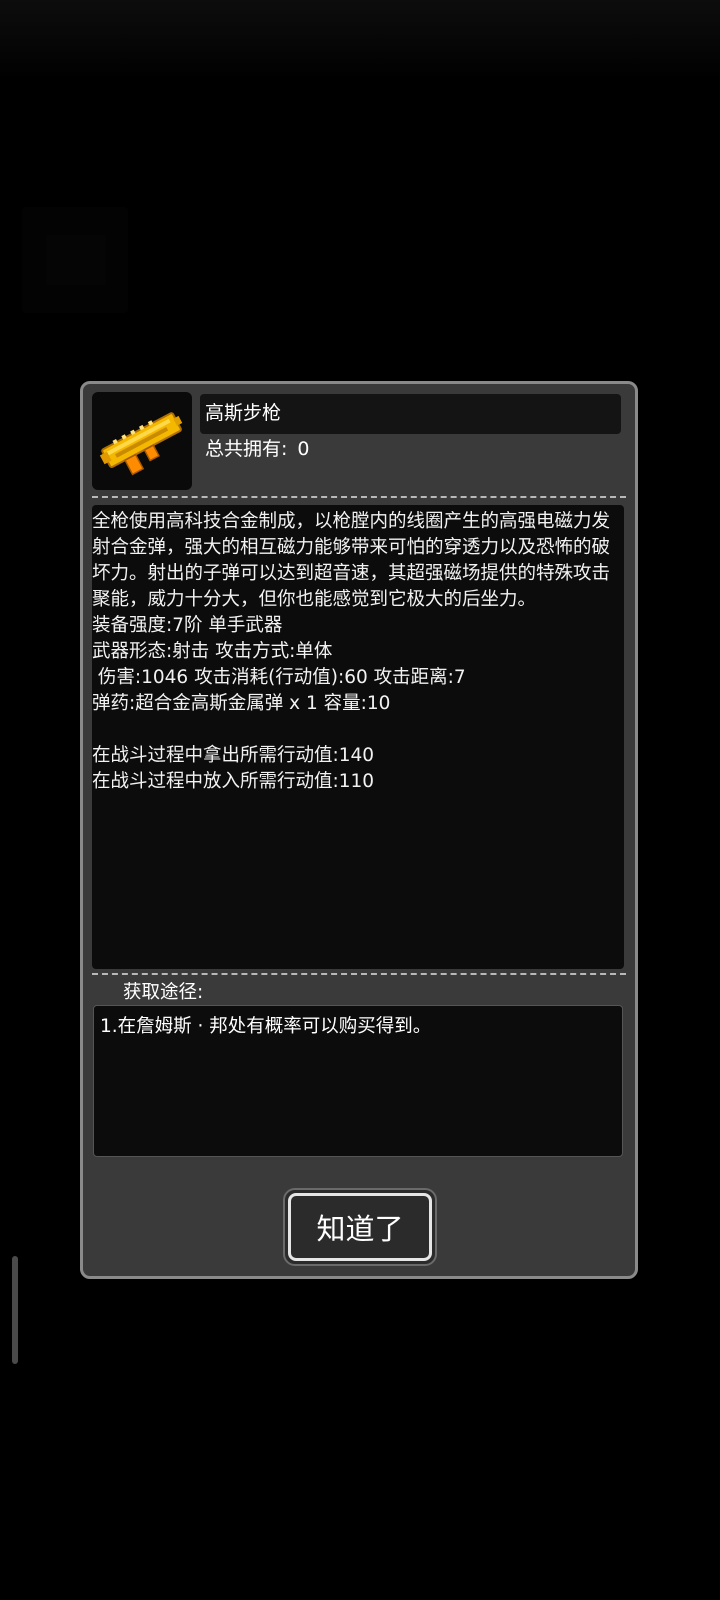  What do you see at coordinates (15, 1310) in the screenshot?
I see `side-scroll-indicator` at bounding box center [15, 1310].